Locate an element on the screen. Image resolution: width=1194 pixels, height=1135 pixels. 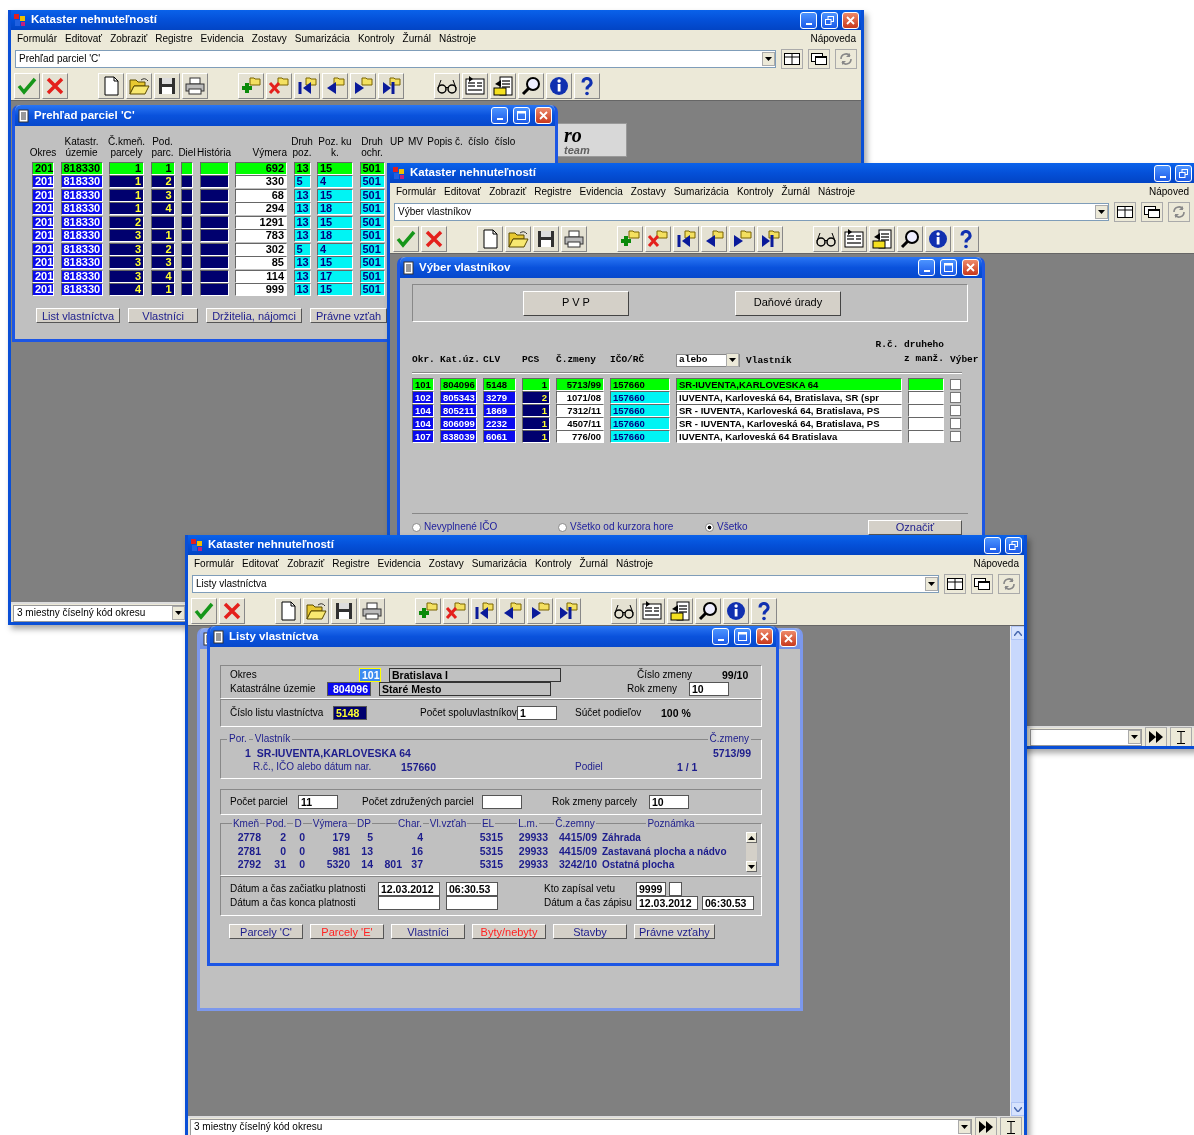
district-name-field: Bratislava I is located at coordinates (475, 675).